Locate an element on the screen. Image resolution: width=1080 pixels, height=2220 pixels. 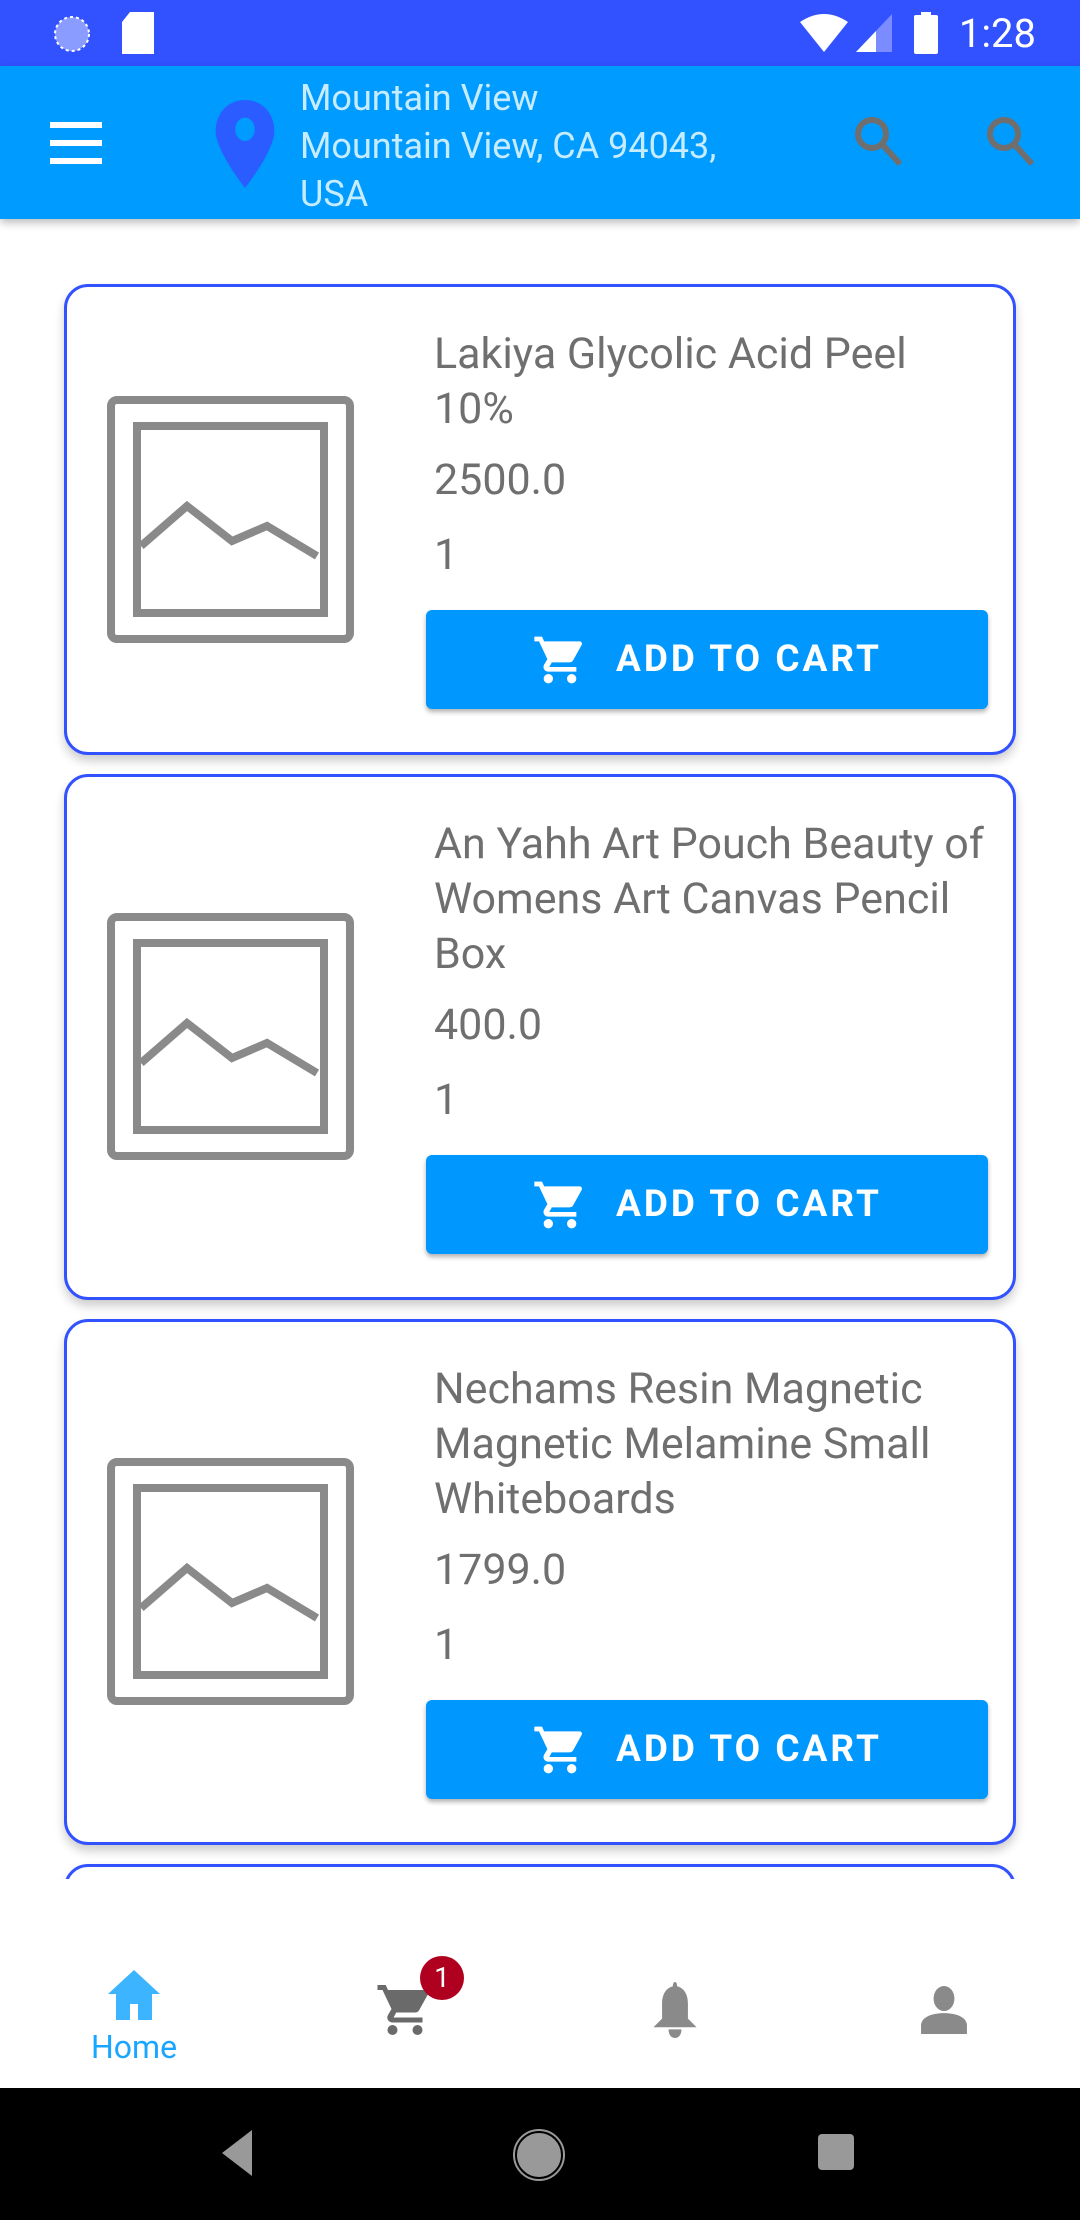
product-price: 1799.0 is located at coordinates (500, 1570).